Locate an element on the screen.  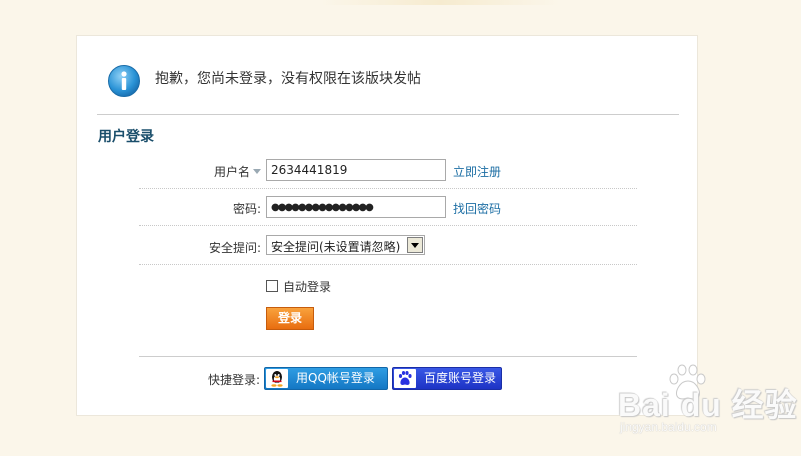
qq-login-label: 用QQ帐号登录 is located at coordinates (335, 378).